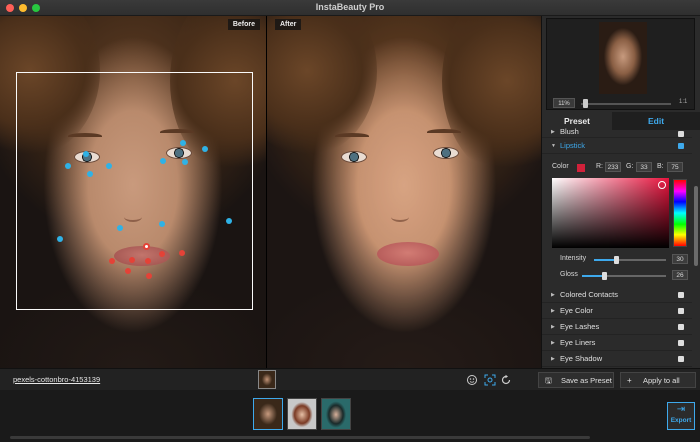 The image size is (700, 442). What do you see at coordinates (626, 104) in the screenshot?
I see `zoom-slider-track` at bounding box center [626, 104].